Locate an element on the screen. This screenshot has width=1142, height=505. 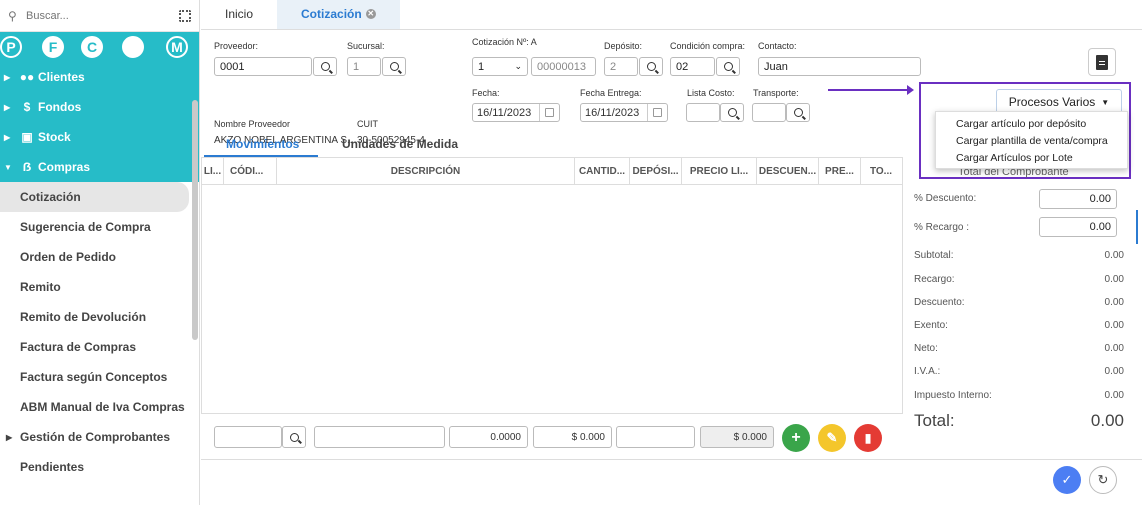
expand-icon is located at coordinates (185, 15).